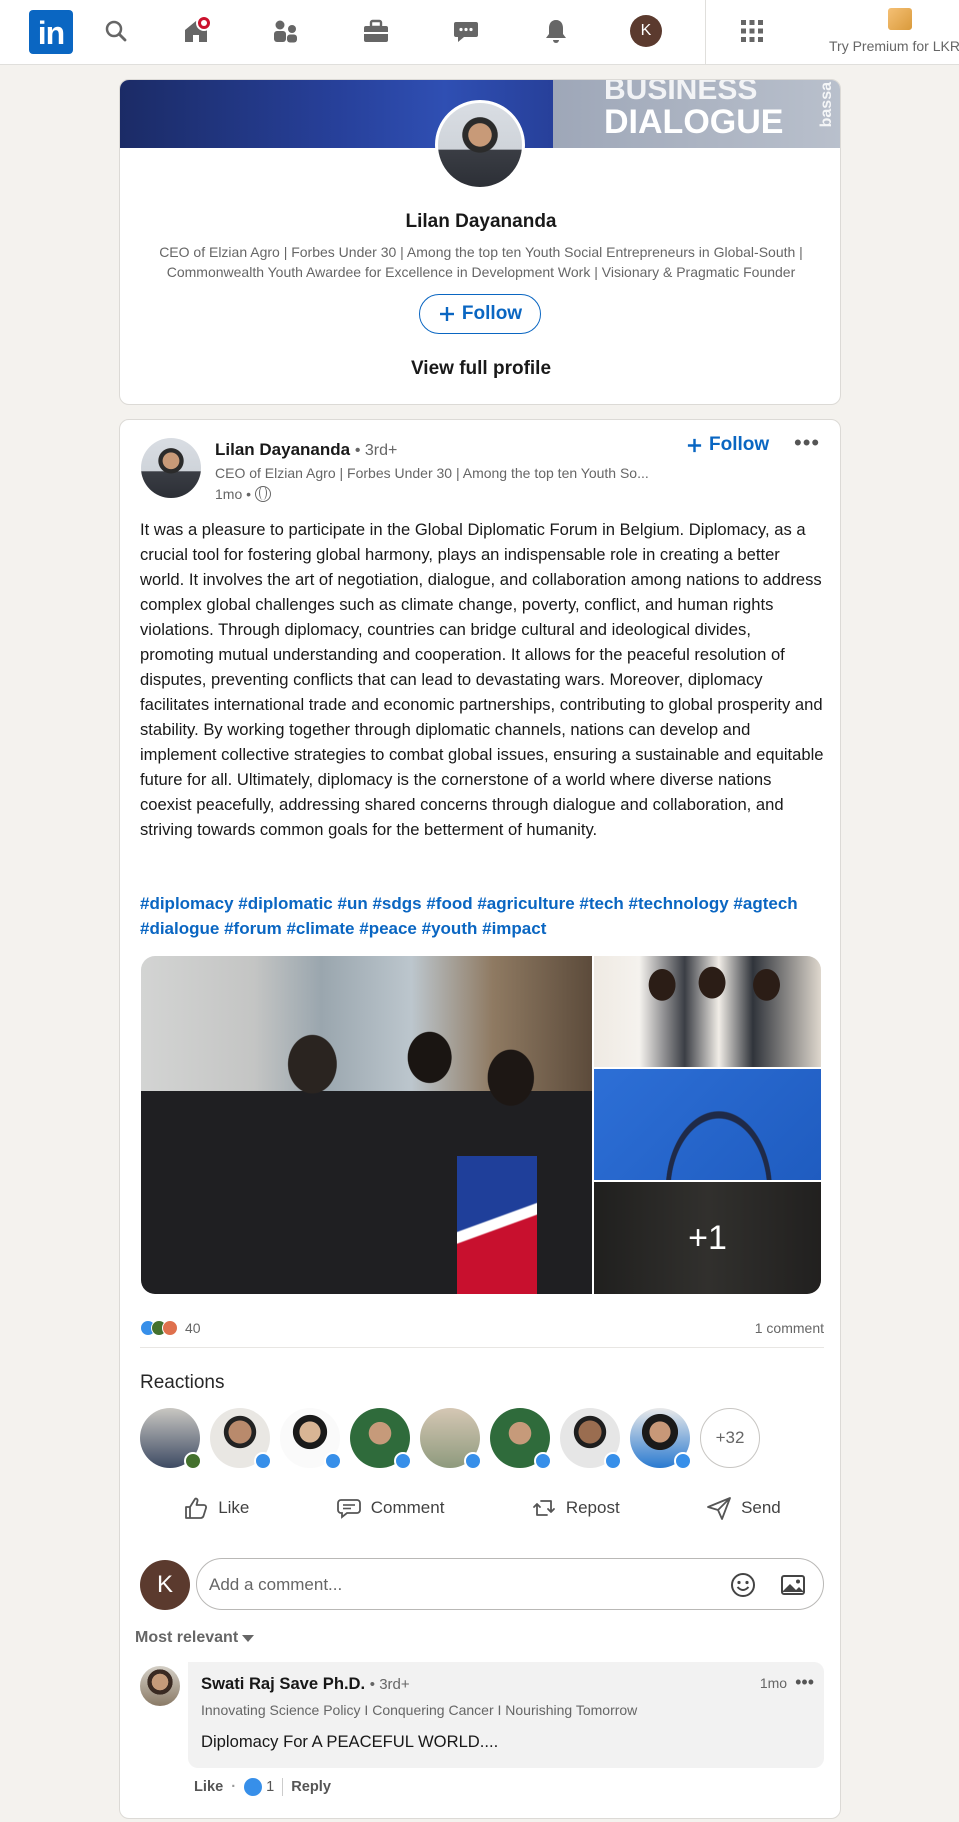  What do you see at coordinates (446, 314) in the screenshot?
I see `plus-icon` at bounding box center [446, 314].